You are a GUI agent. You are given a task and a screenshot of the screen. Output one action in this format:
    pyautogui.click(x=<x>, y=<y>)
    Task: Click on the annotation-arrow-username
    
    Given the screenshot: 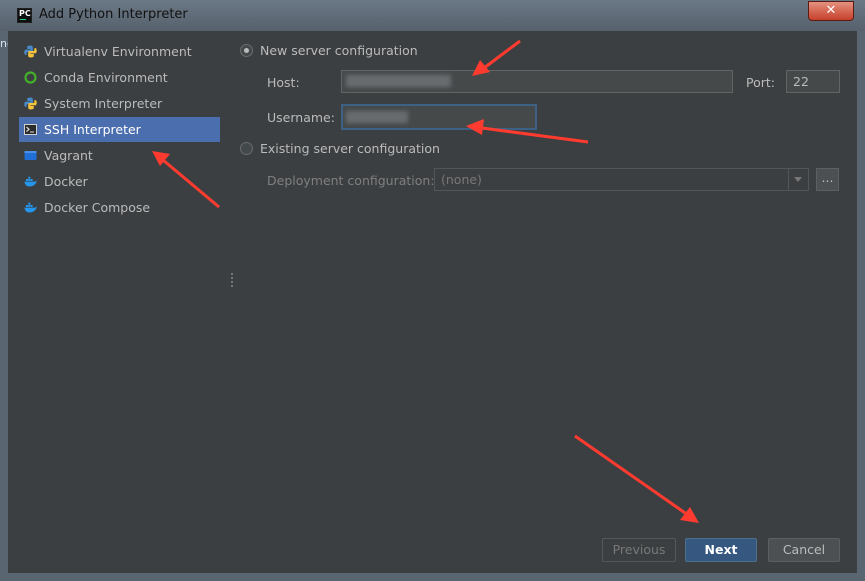 What is the action you would take?
    pyautogui.click(x=527, y=131)
    